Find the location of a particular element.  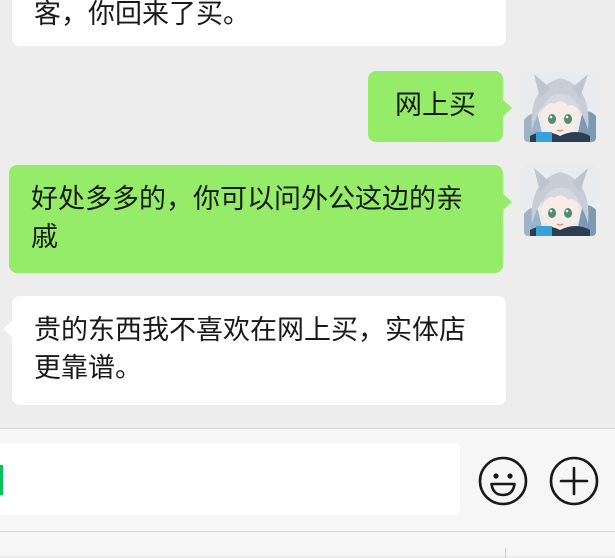

outgoing-message-bubble: 网上买 is located at coordinates (440, 106).